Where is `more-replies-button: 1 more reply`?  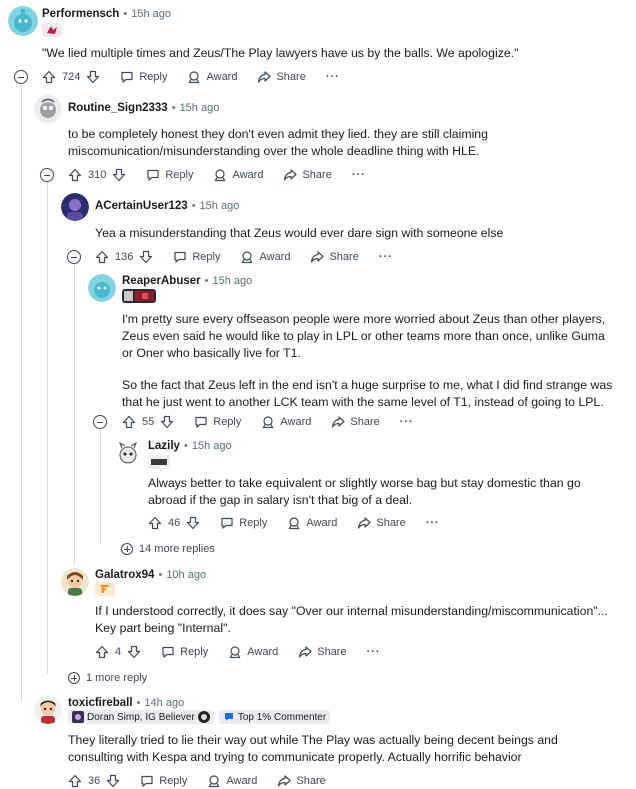 more-replies-button: 1 more reply is located at coordinates (107, 678).